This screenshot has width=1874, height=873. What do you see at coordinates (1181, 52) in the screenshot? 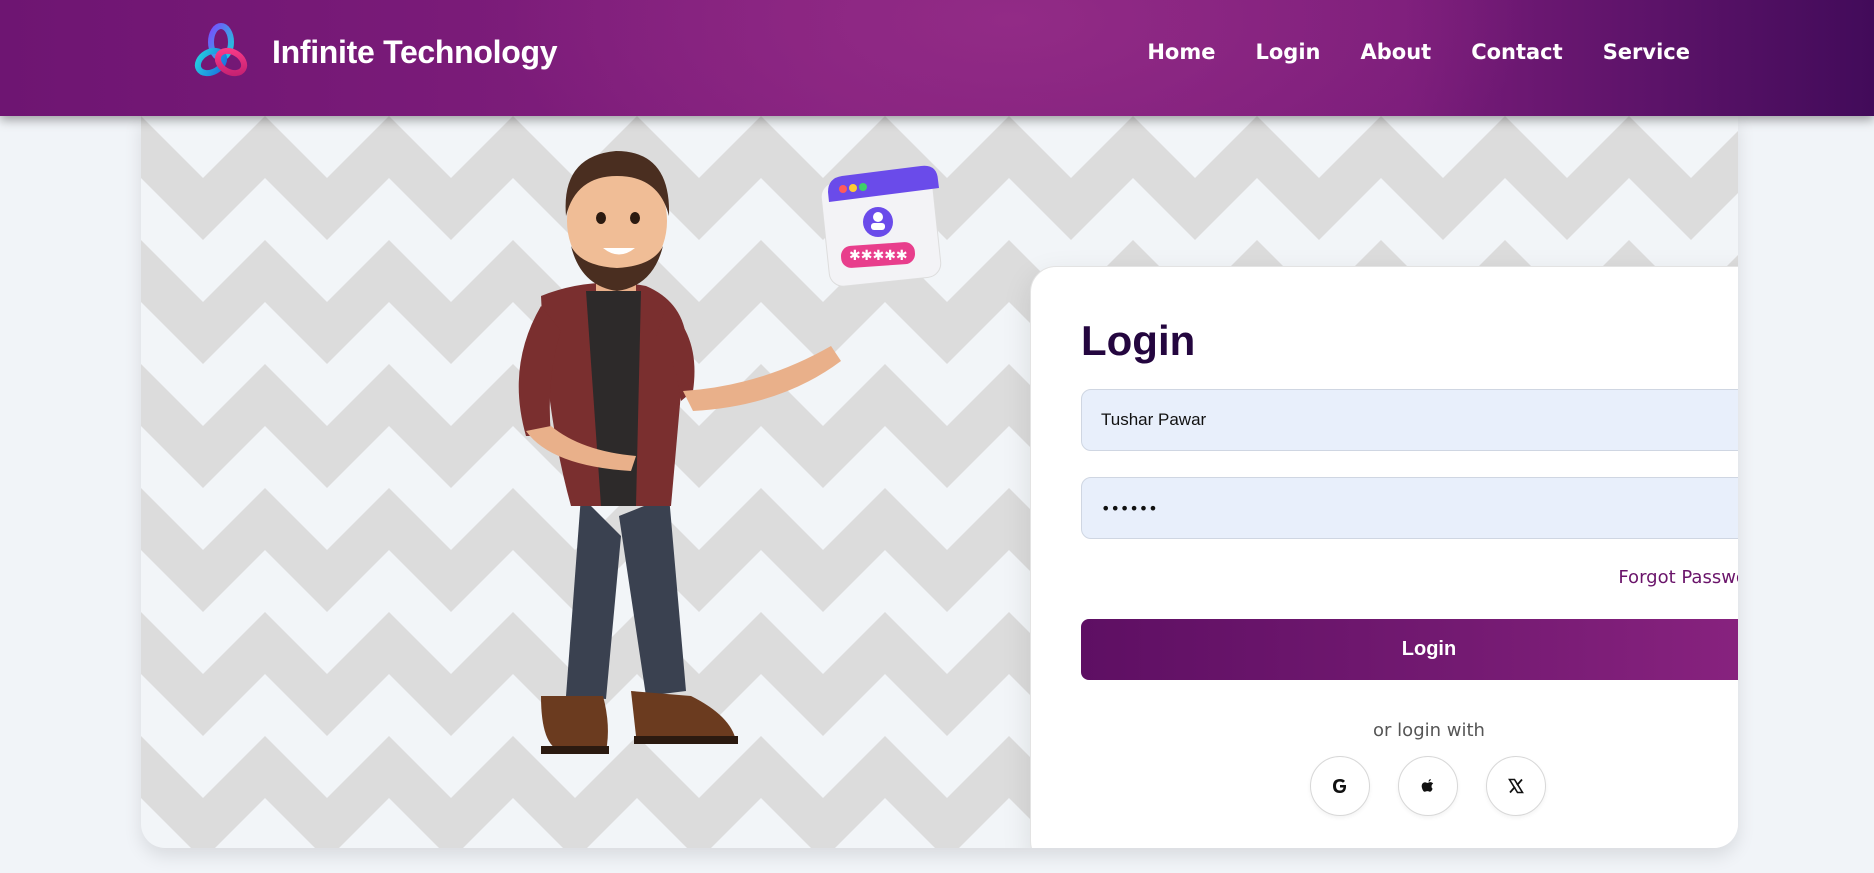
I see `nav-home: Home` at bounding box center [1181, 52].